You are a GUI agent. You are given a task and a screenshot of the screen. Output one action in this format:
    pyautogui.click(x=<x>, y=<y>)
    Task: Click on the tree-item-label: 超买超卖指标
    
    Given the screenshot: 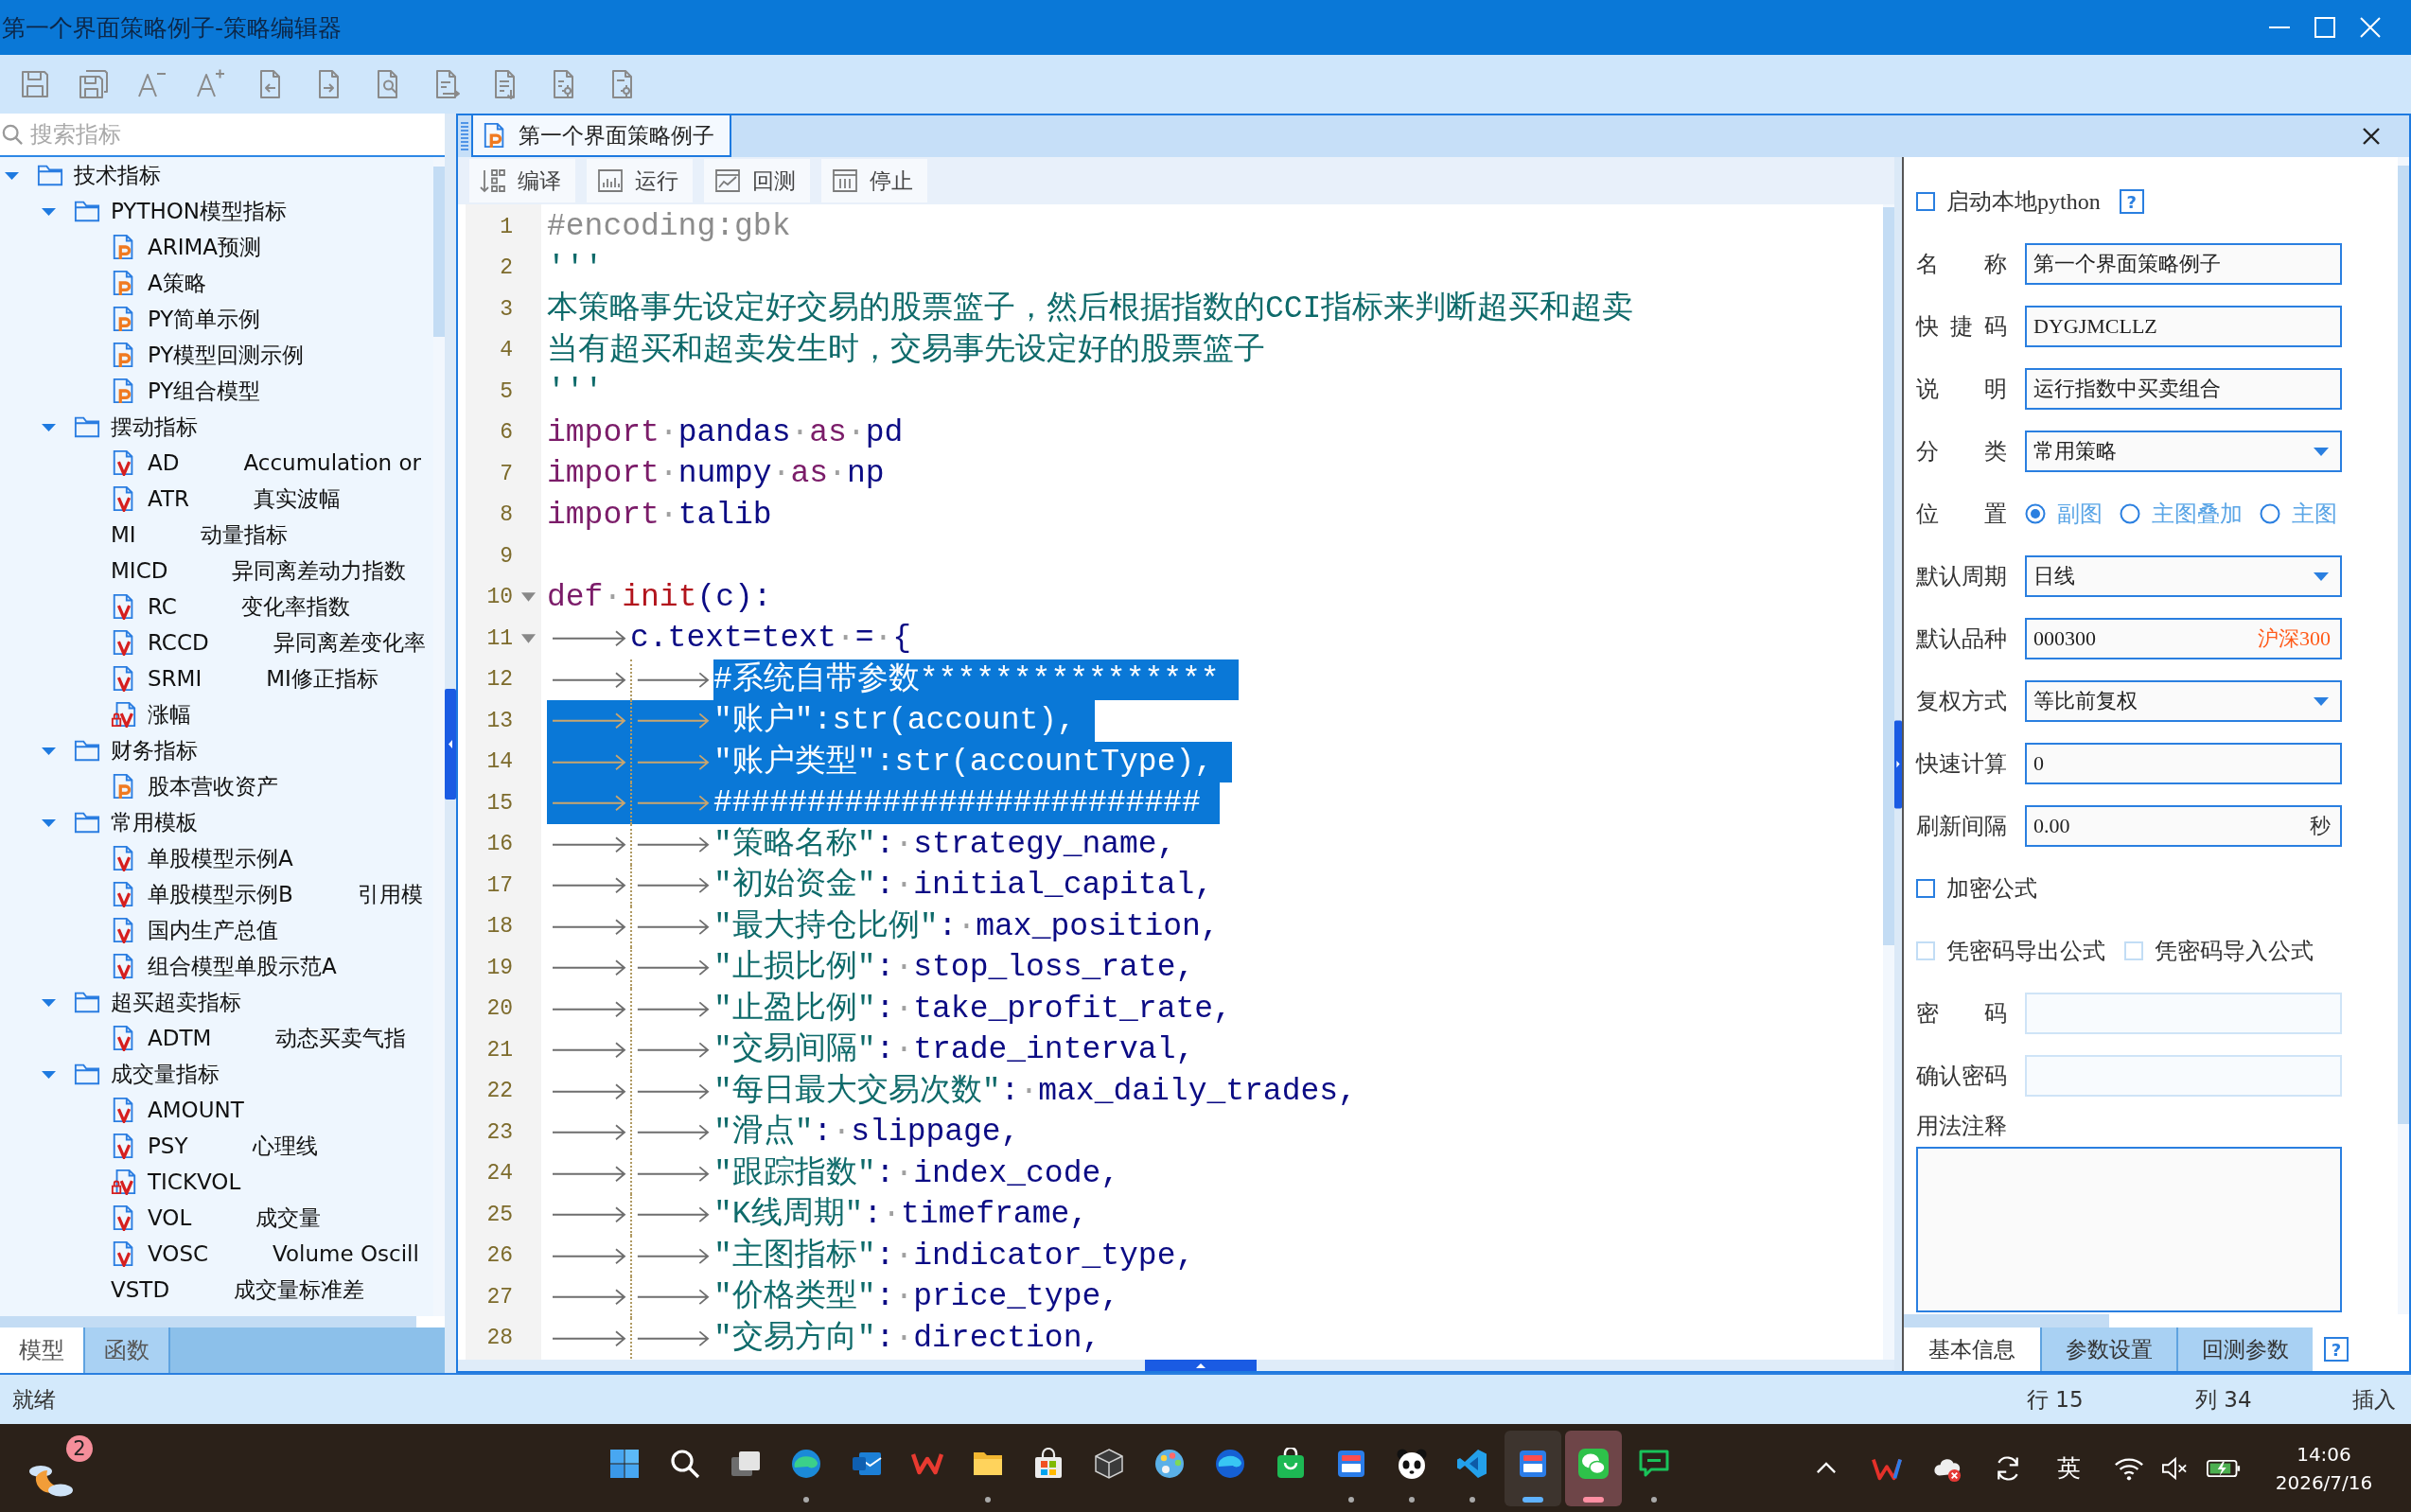 What is the action you would take?
    pyautogui.click(x=176, y=1002)
    